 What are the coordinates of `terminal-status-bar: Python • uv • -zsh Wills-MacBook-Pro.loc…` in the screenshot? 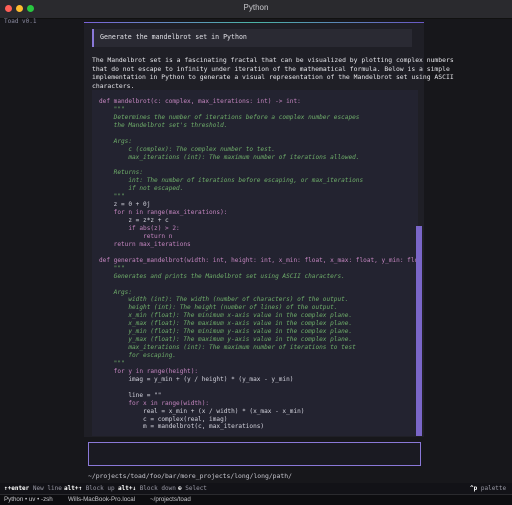 It's located at (256, 499).